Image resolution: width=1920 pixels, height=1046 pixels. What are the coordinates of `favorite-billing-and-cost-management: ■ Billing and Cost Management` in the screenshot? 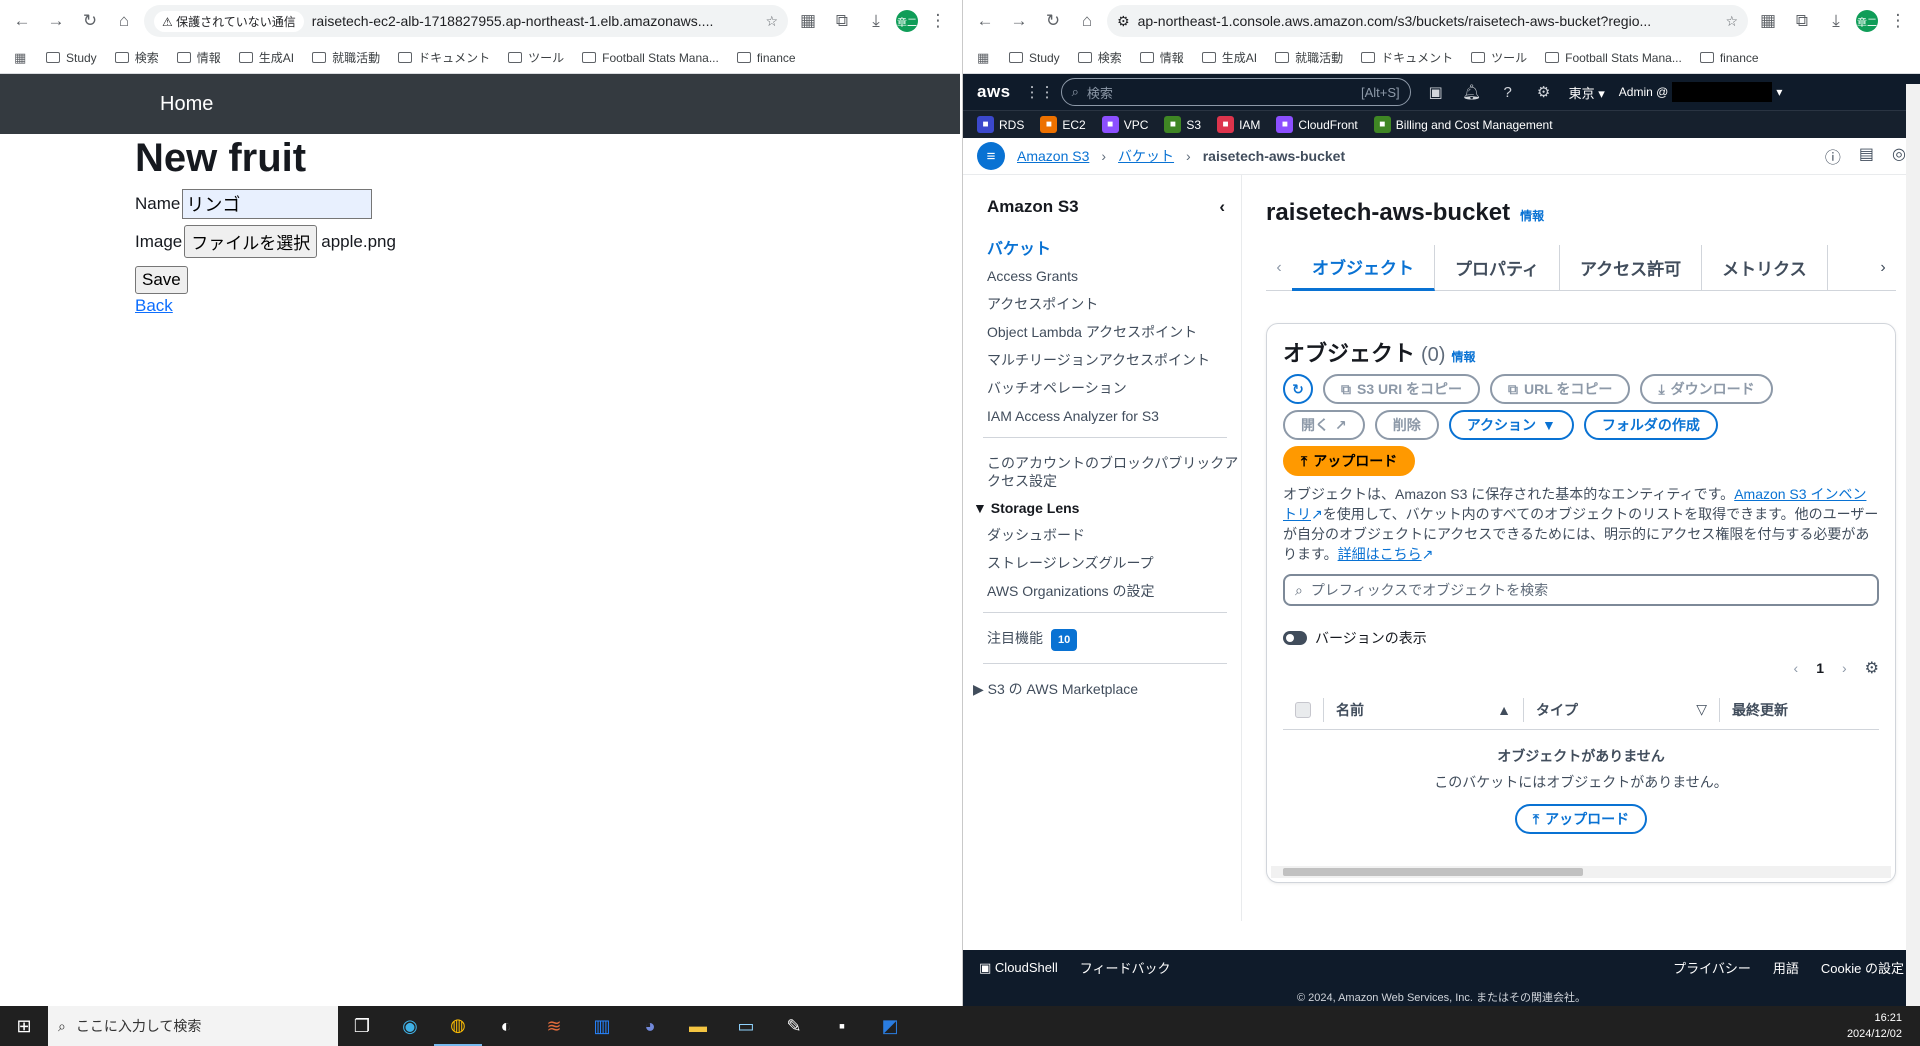 It's located at (1463, 124).